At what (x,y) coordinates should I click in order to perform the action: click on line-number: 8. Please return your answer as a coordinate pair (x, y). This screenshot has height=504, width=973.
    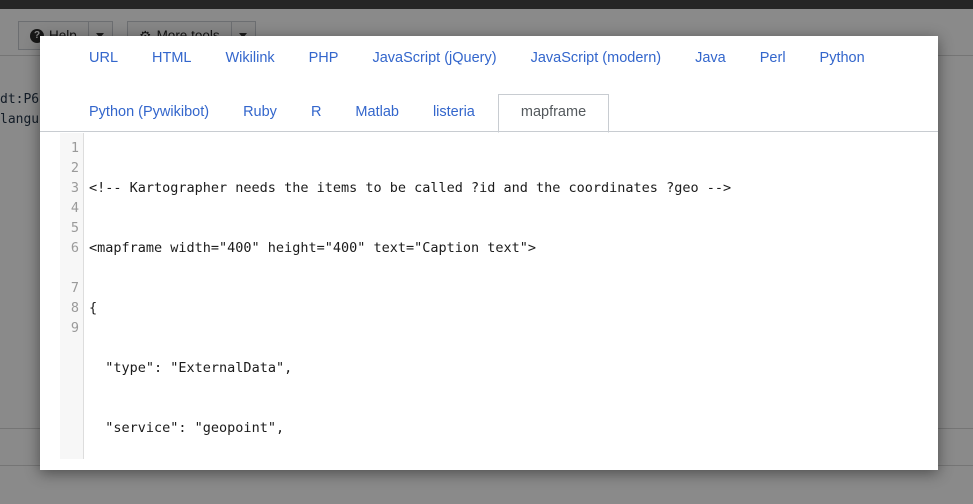
    Looking at the image, I should click on (74, 308).